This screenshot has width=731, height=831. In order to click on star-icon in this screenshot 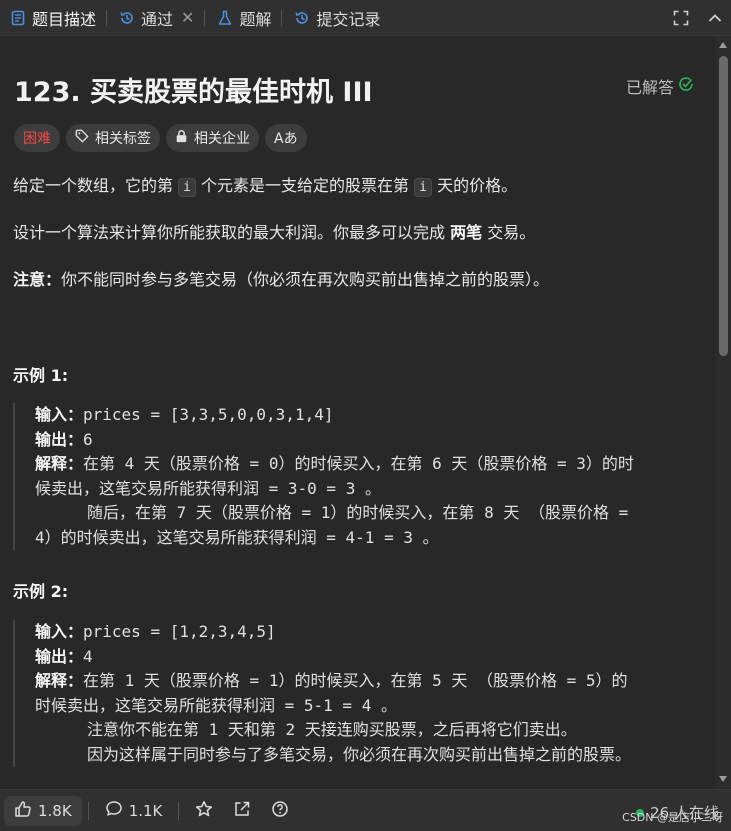, I will do `click(204, 811)`.